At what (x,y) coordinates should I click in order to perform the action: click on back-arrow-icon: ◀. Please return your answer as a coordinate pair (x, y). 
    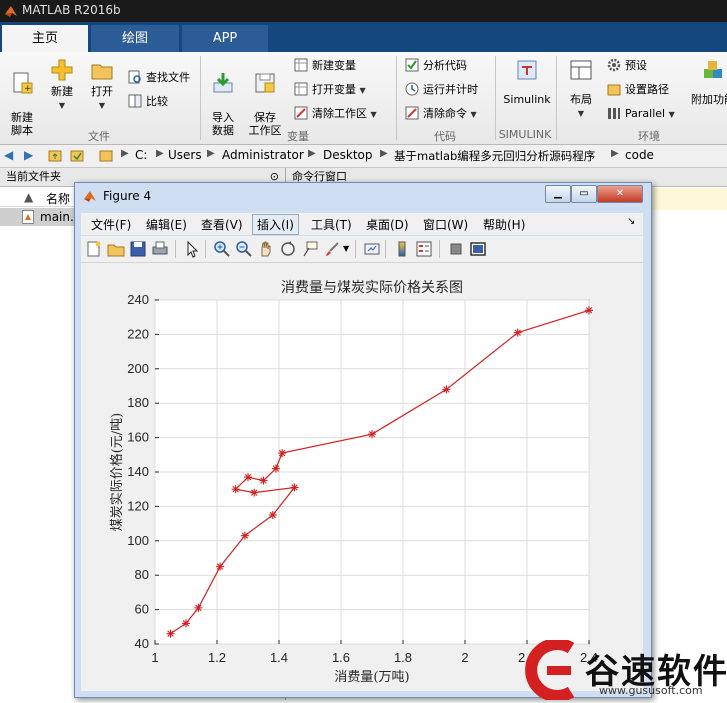
    Looking at the image, I should click on (8, 155).